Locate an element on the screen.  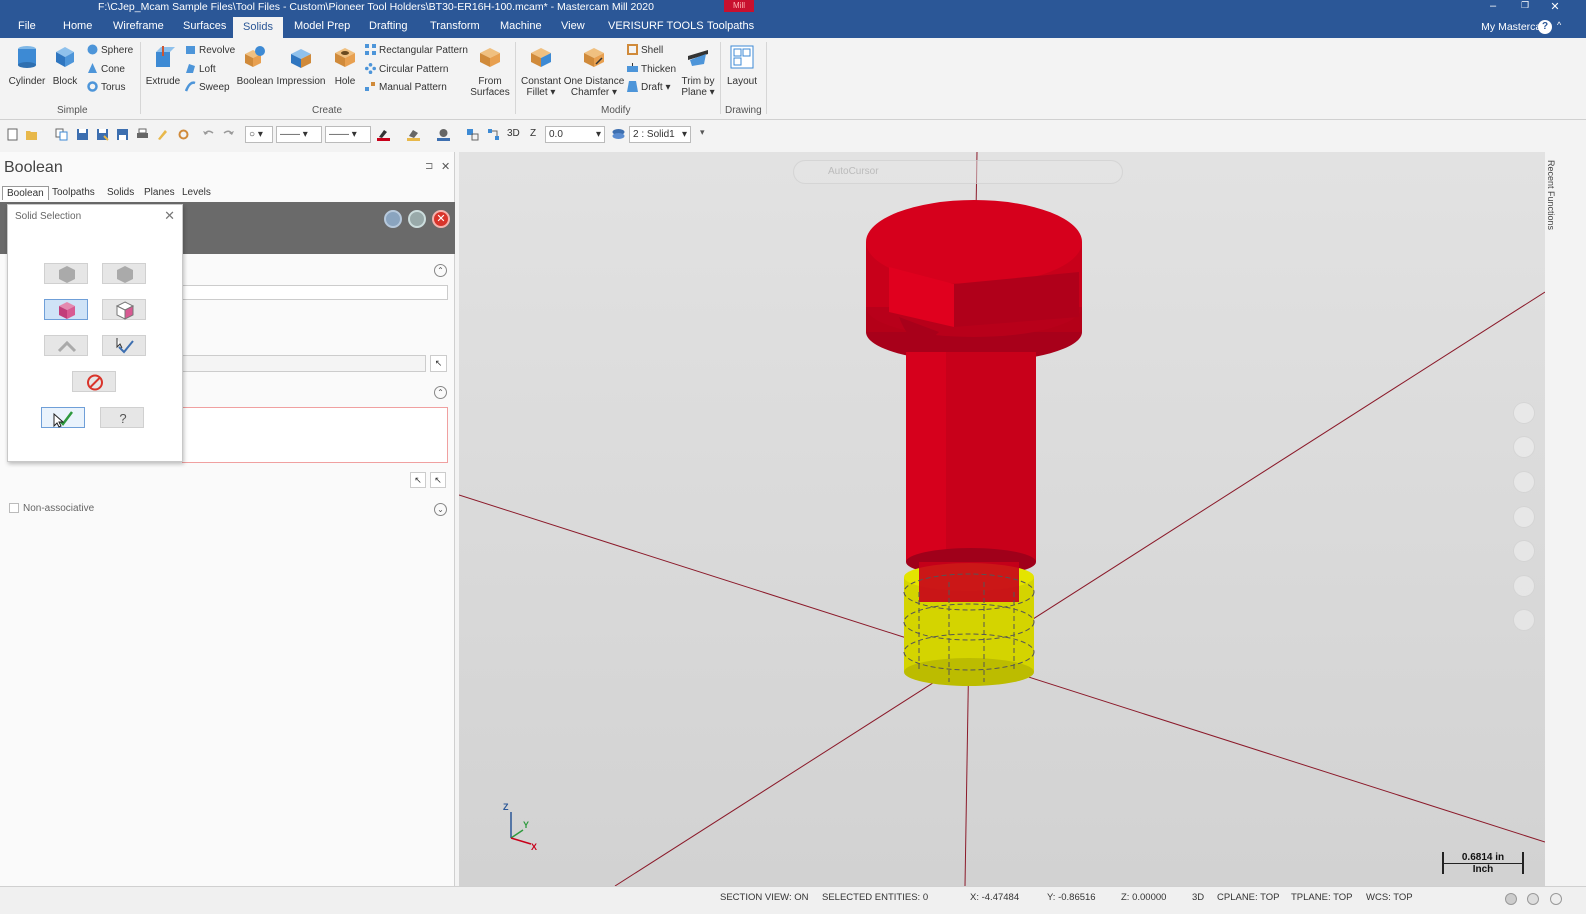
select-body-button is located at coordinates (124, 273).